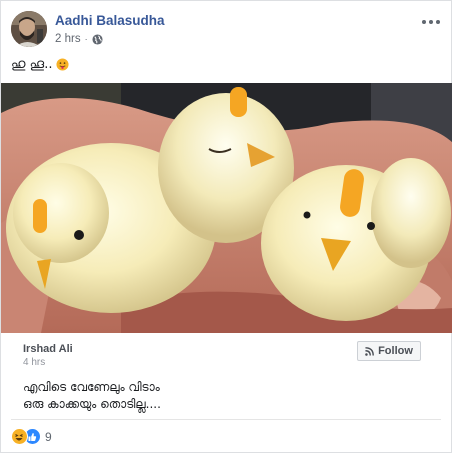  What do you see at coordinates (48, 349) in the screenshot?
I see `shared-author-name: Irshad Ali` at bounding box center [48, 349].